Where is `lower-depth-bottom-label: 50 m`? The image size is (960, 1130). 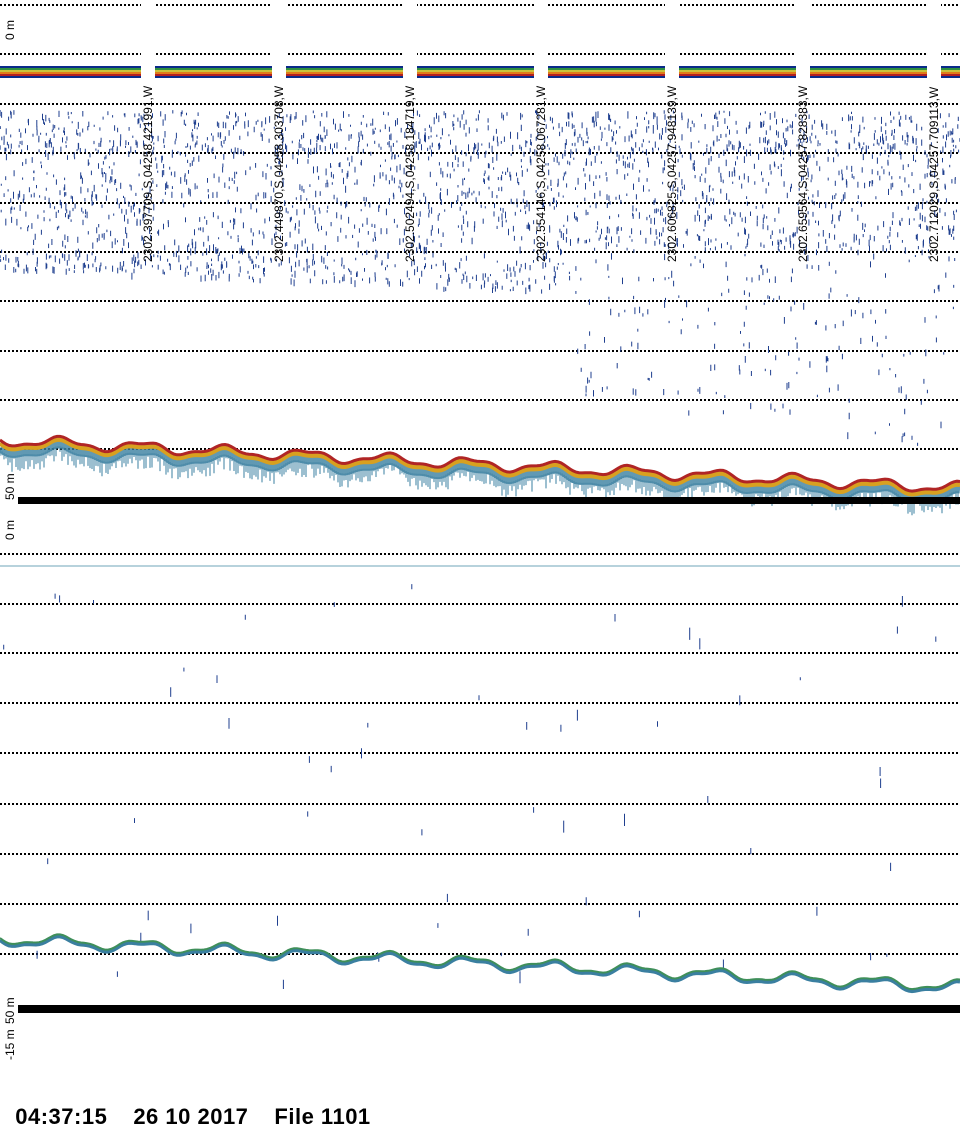
lower-depth-bottom-label: 50 m is located at coordinates (10, 1010).